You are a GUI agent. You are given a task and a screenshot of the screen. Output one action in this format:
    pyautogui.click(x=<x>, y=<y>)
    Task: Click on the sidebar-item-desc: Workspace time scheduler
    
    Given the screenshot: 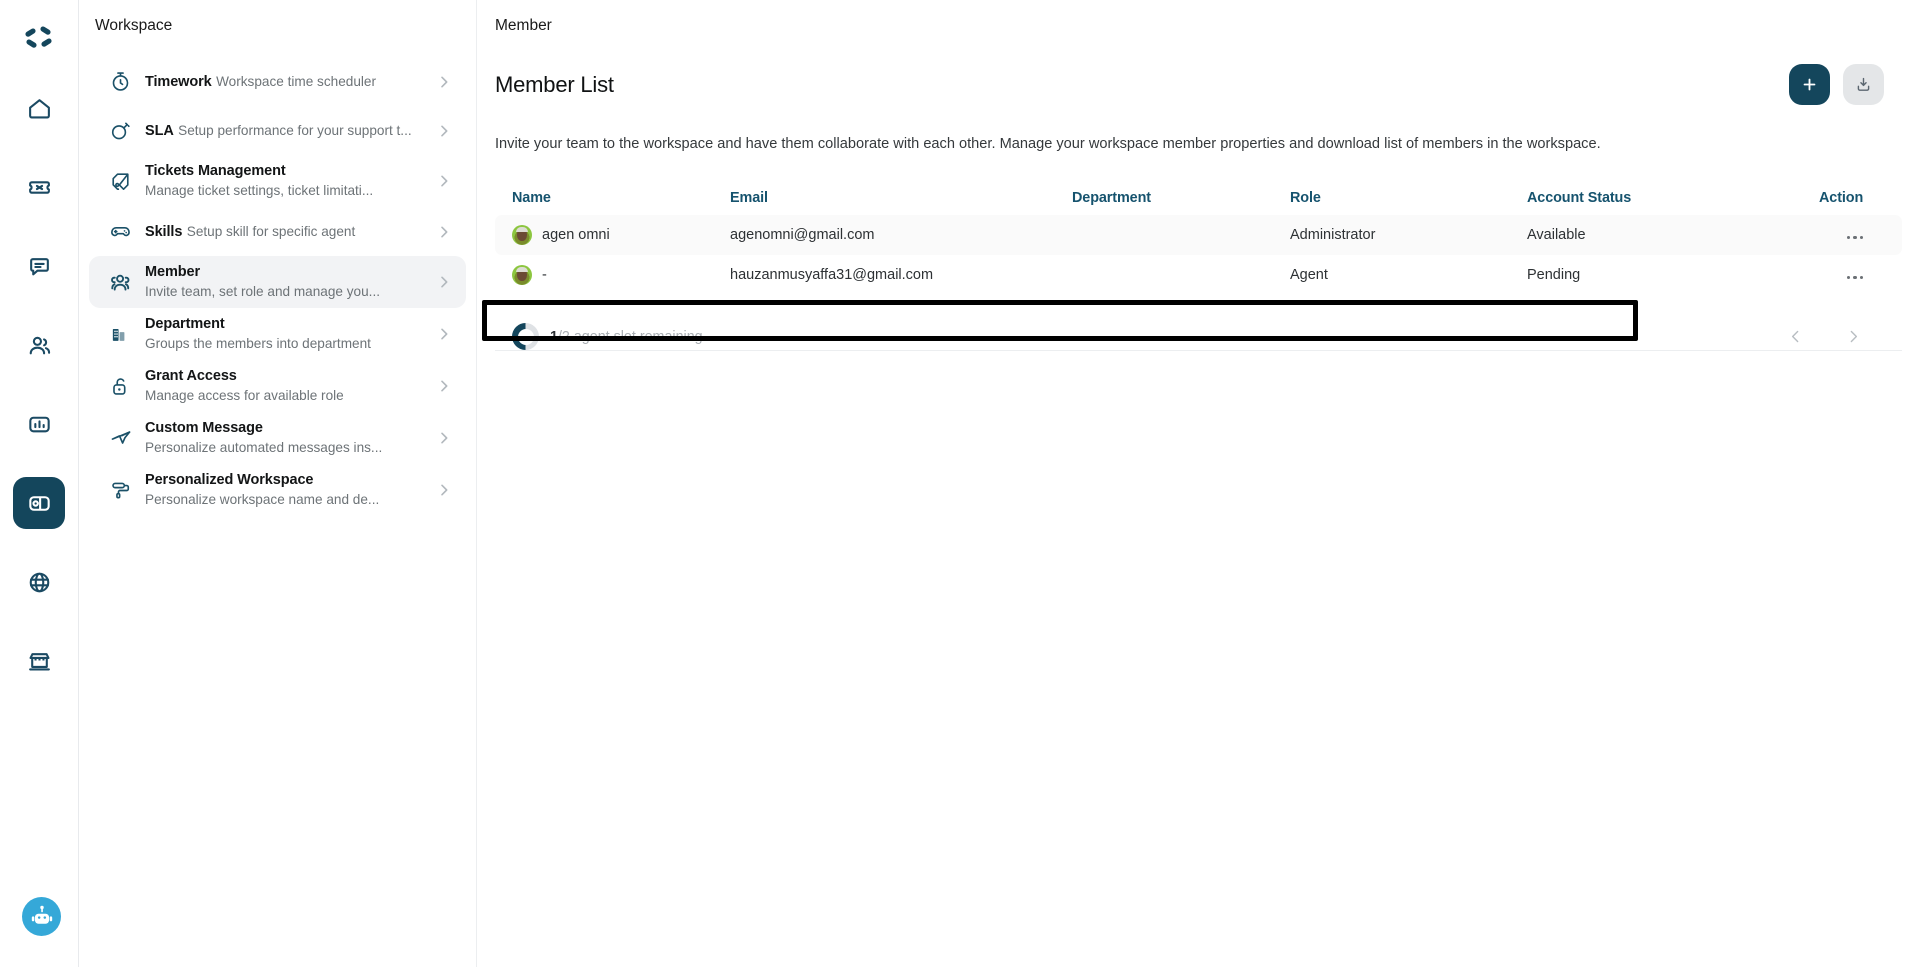 What is the action you would take?
    pyautogui.click(x=296, y=81)
    